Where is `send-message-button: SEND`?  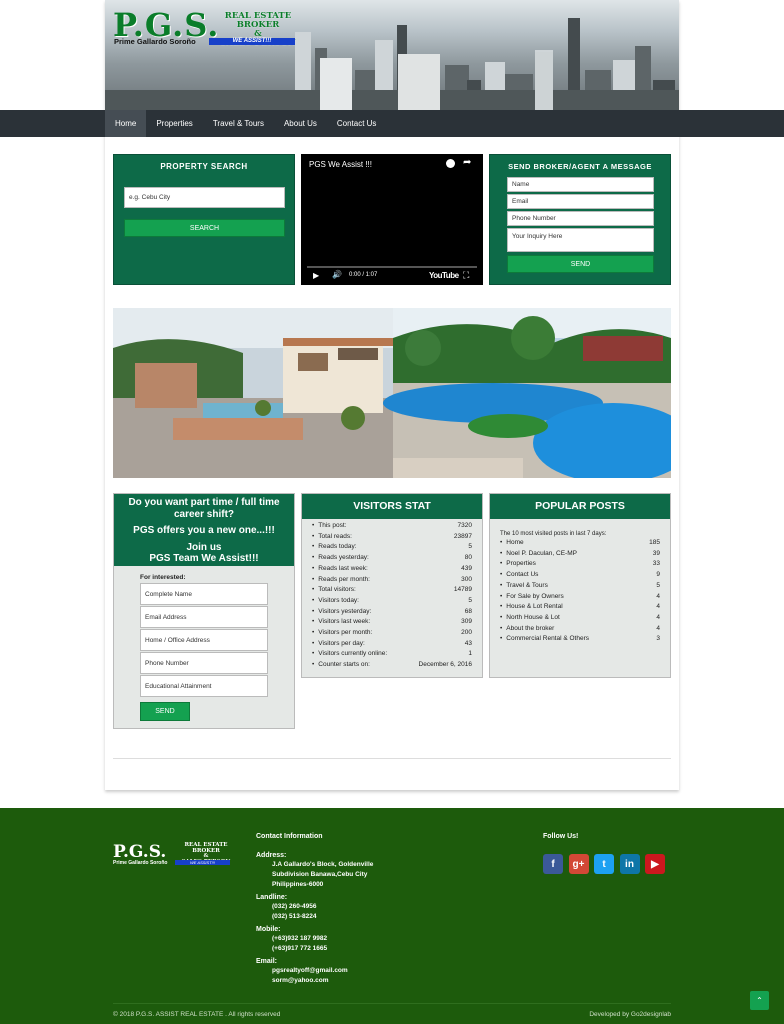 send-message-button: SEND is located at coordinates (580, 264).